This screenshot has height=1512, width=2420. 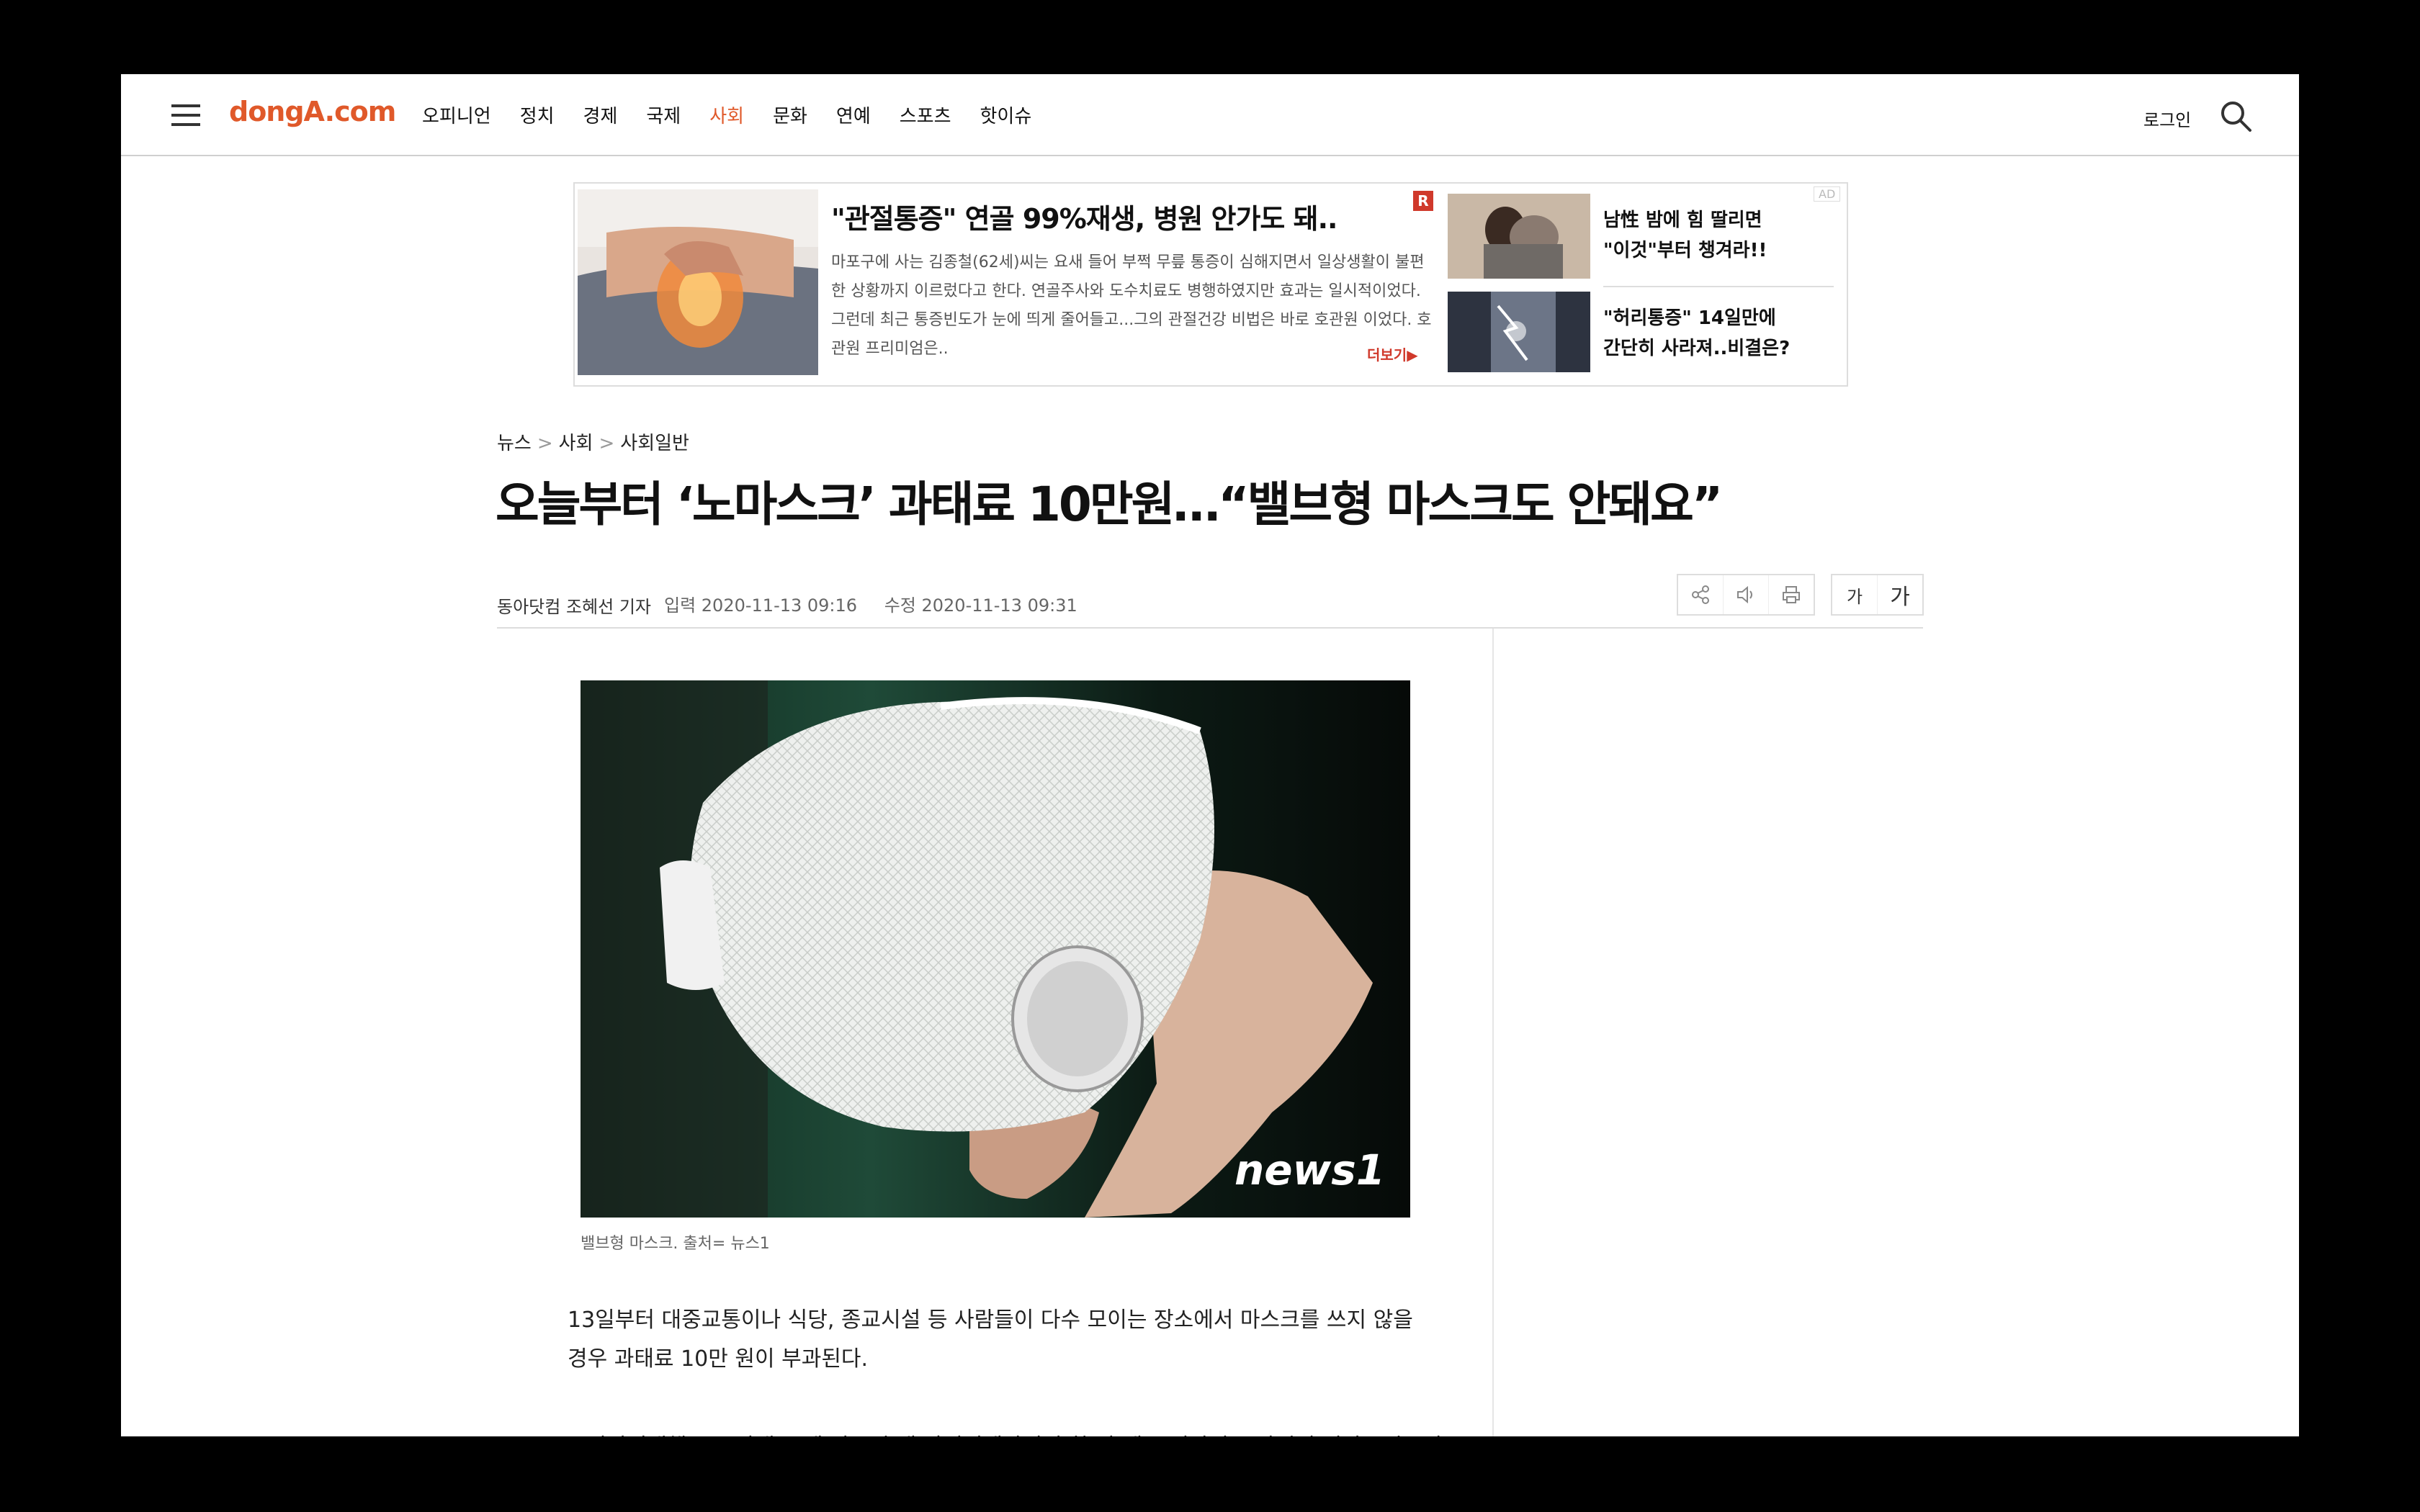 What do you see at coordinates (881, 603) in the screenshot?
I see `article-dates: 입력 2020-11-13 09:16 수정 2020-11-13 09:31` at bounding box center [881, 603].